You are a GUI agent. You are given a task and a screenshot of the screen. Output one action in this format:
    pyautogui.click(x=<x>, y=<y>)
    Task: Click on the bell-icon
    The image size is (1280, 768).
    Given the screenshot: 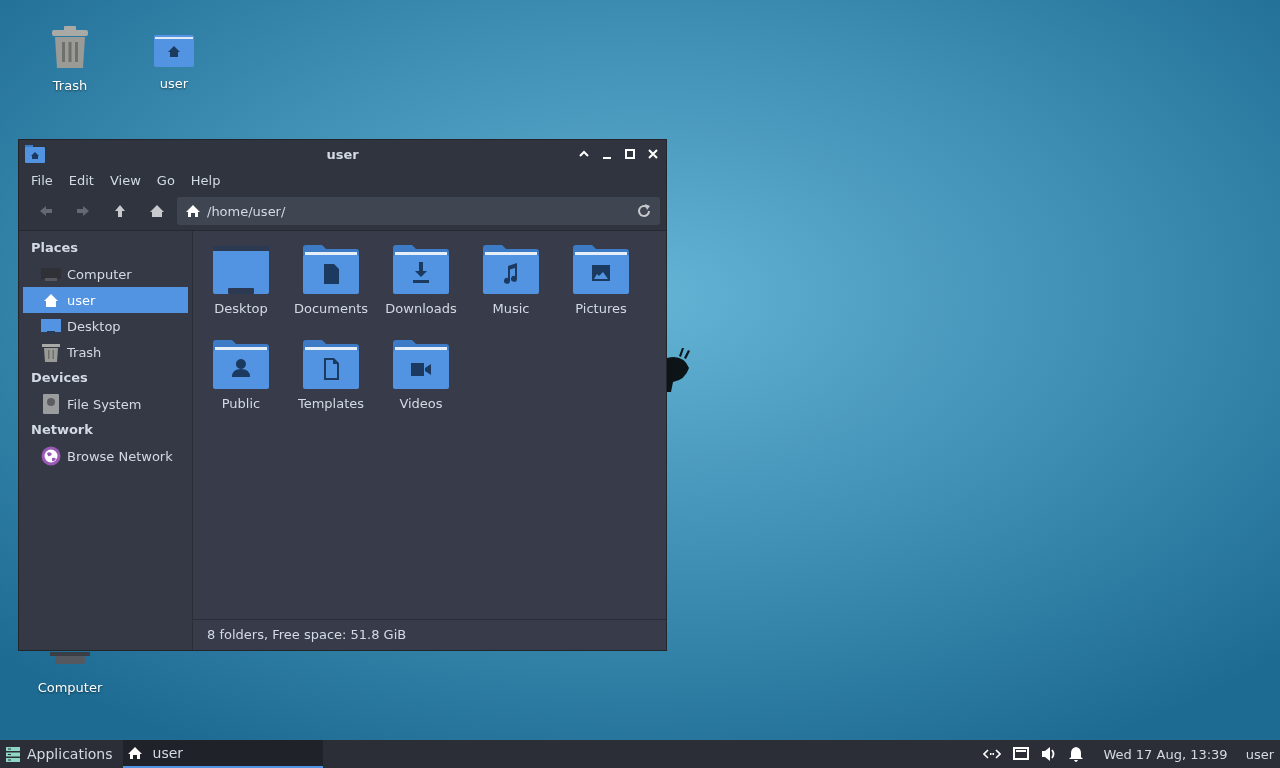 What is the action you would take?
    pyautogui.click(x=1076, y=754)
    